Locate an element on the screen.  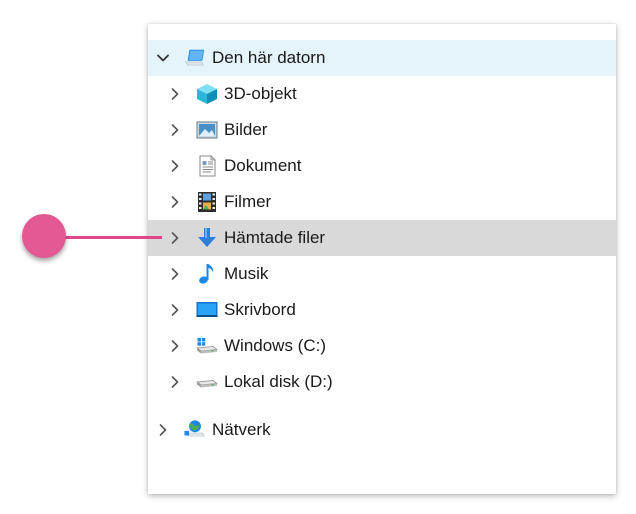
callout-marker is located at coordinates (44, 236).